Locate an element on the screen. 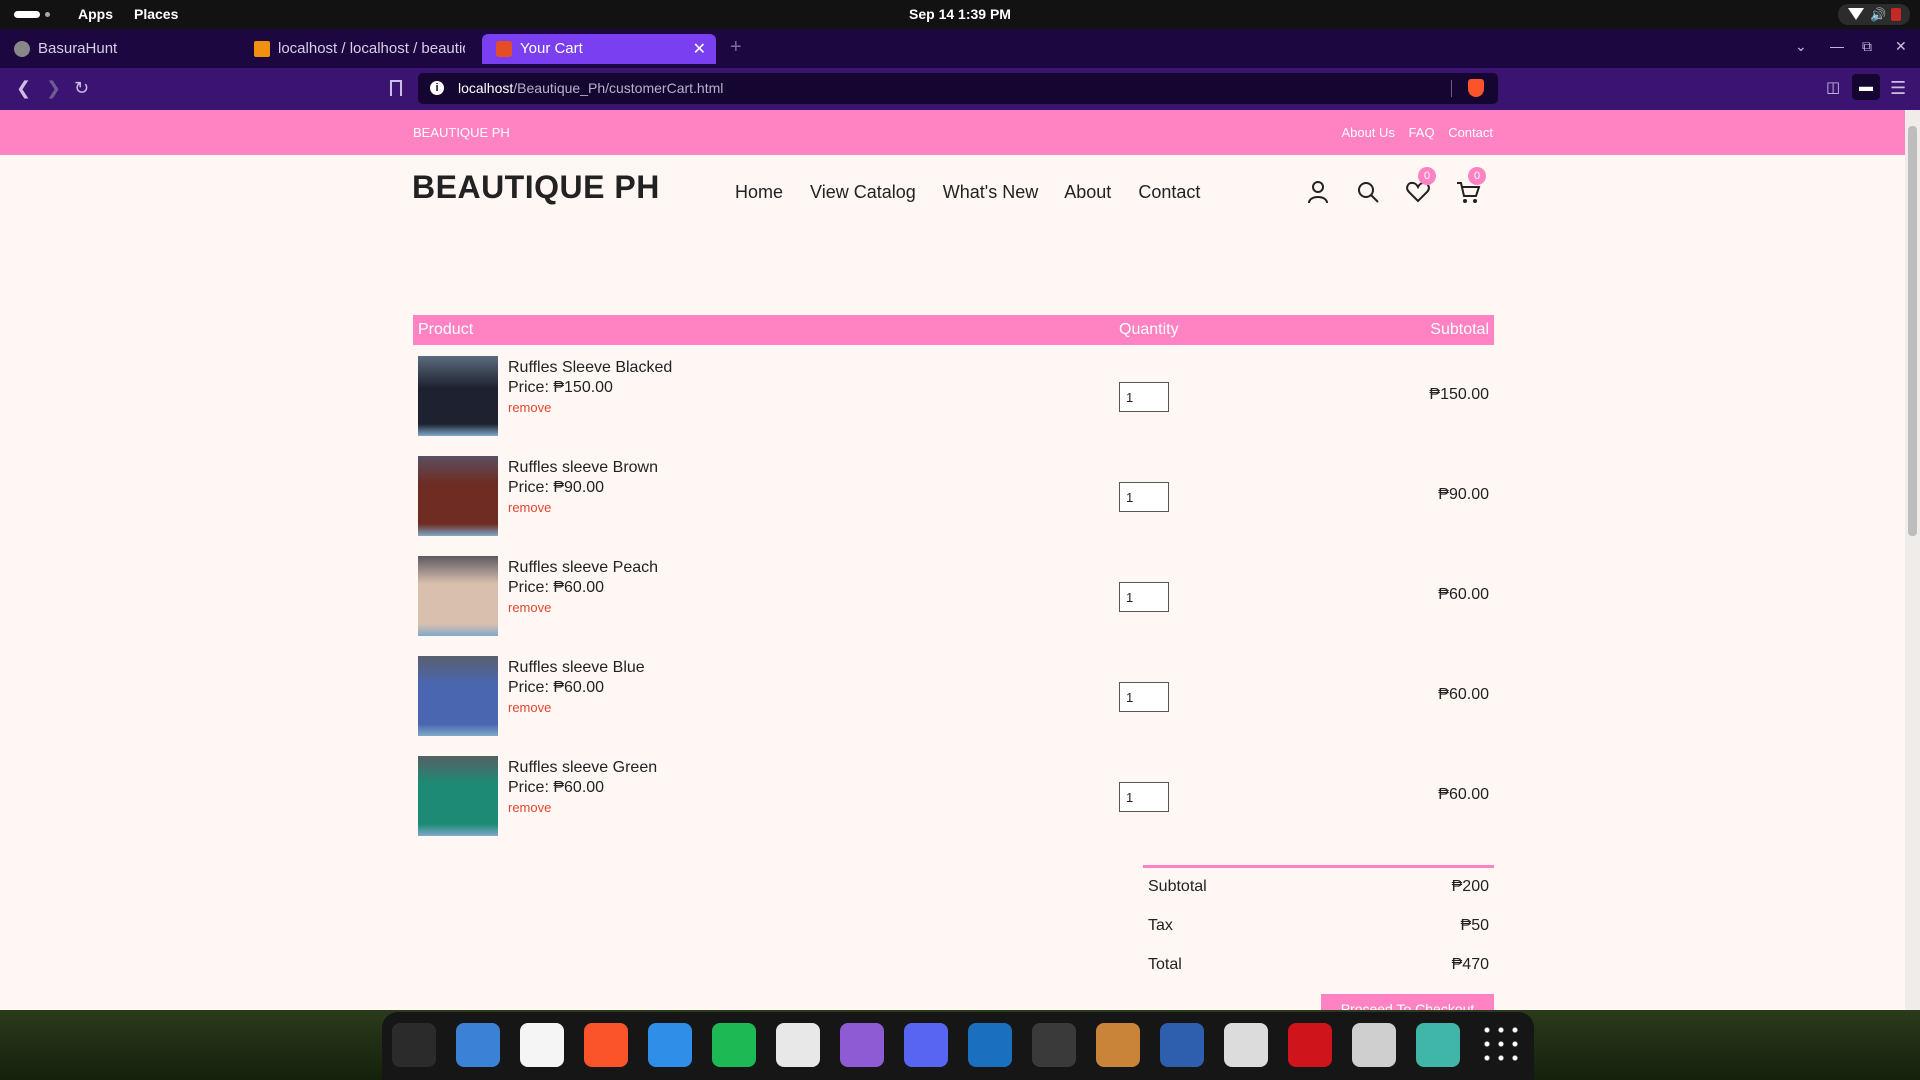  site-logo: BEAUTIQUE PH is located at coordinates (536, 187).